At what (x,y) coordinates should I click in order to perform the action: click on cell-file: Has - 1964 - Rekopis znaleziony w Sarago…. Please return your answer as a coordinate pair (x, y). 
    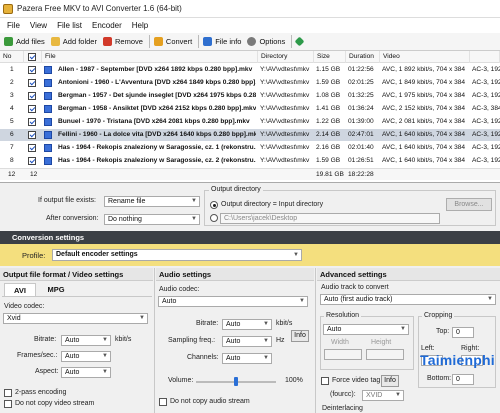
    Looking at the image, I should click on (157, 160).